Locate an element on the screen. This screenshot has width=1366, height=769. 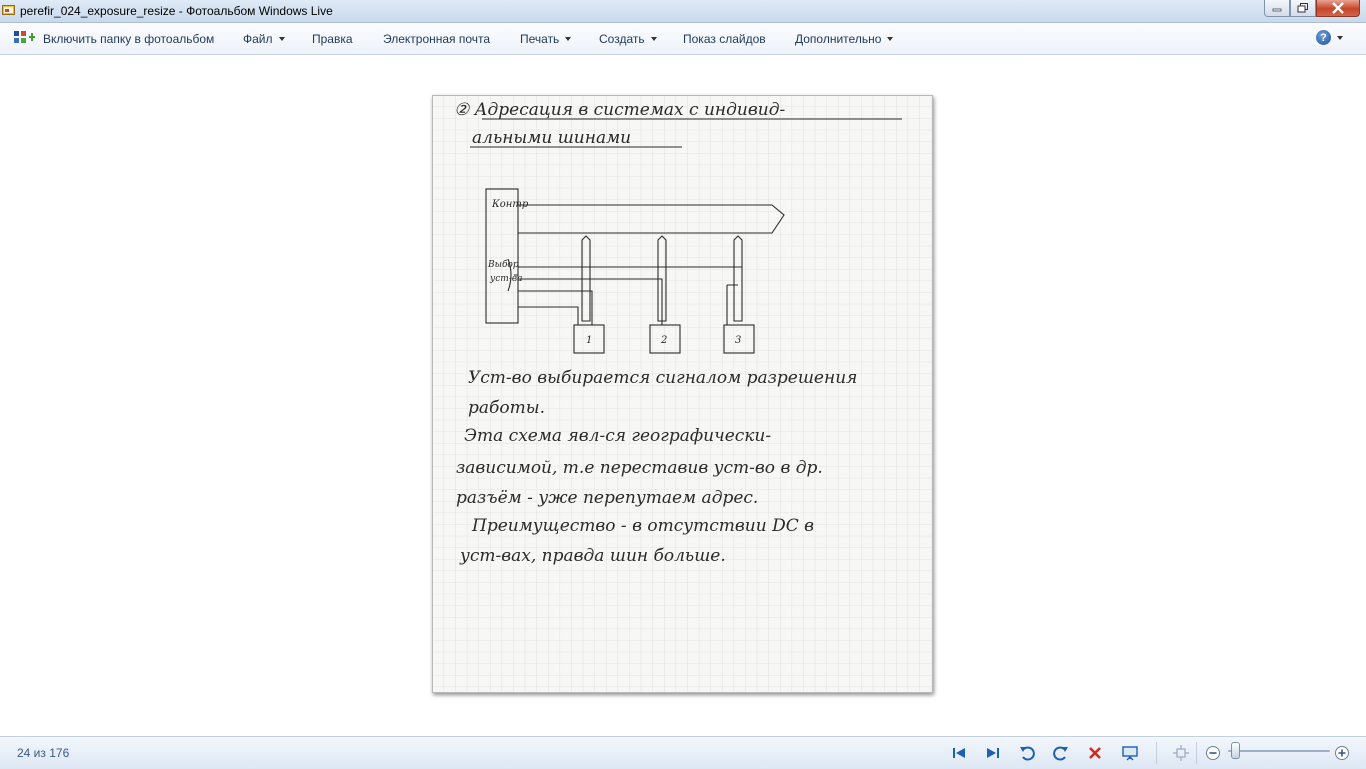
note-line-3: Эта схема явл-ся географически- is located at coordinates (617, 436).